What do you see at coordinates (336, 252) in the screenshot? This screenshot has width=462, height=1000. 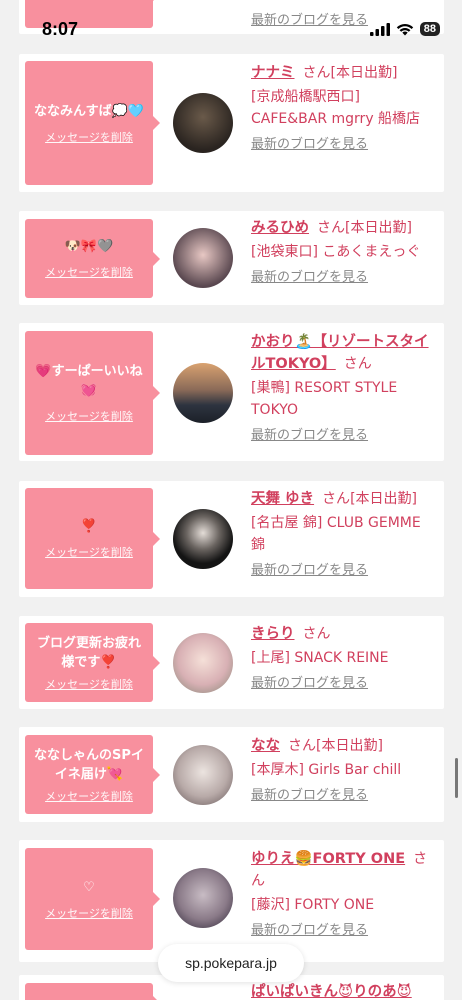 I see `shop-name: [池袋東口] こあくまえっぐ` at bounding box center [336, 252].